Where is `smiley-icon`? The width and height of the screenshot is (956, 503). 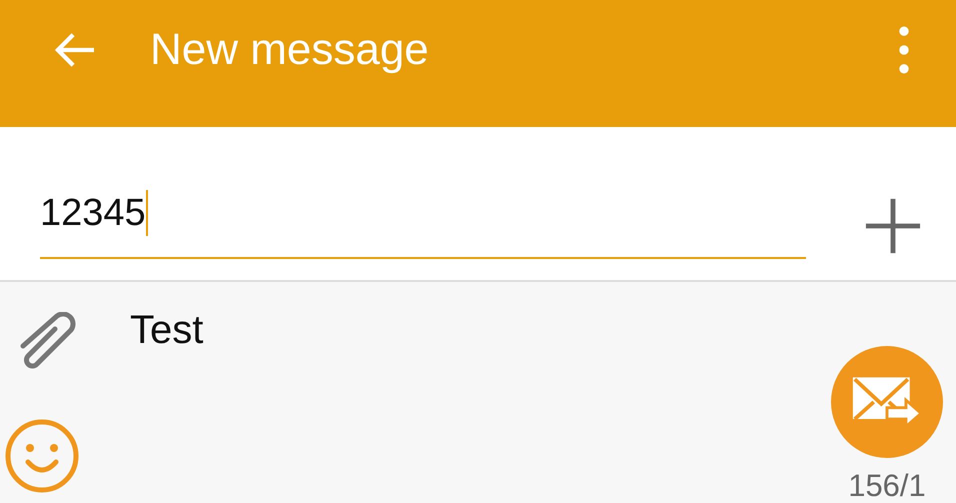 smiley-icon is located at coordinates (42, 456).